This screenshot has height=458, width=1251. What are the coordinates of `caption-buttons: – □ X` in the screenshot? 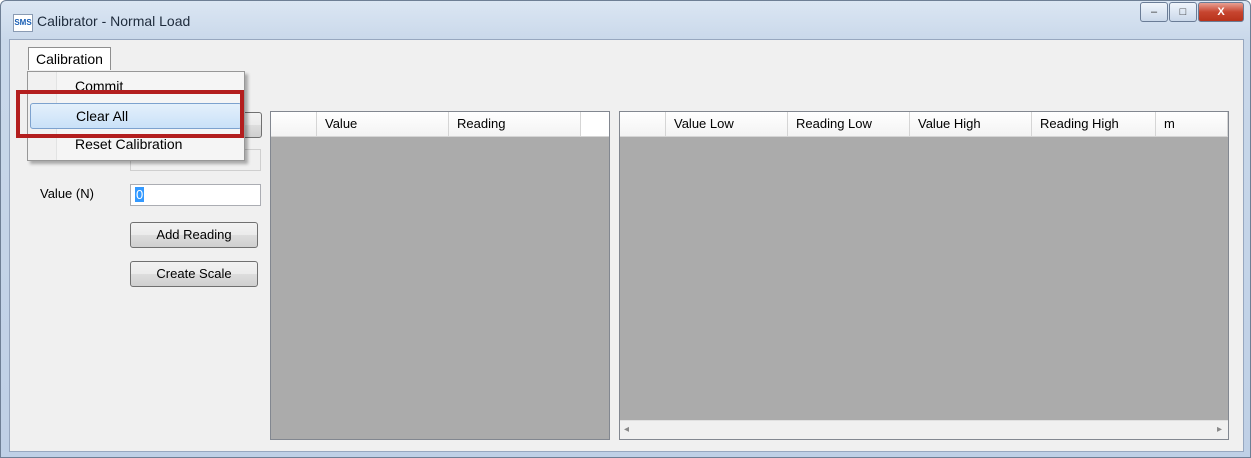 It's located at (1191, 12).